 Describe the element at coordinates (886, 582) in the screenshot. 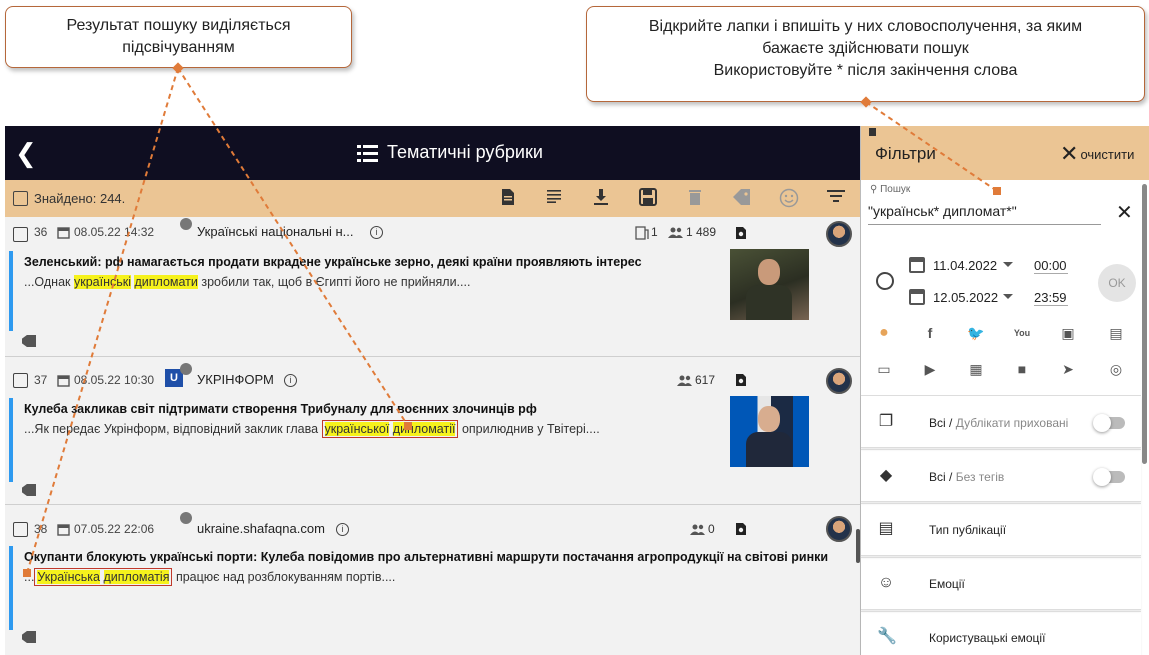

I see `emotion-icon: ☺` at that location.